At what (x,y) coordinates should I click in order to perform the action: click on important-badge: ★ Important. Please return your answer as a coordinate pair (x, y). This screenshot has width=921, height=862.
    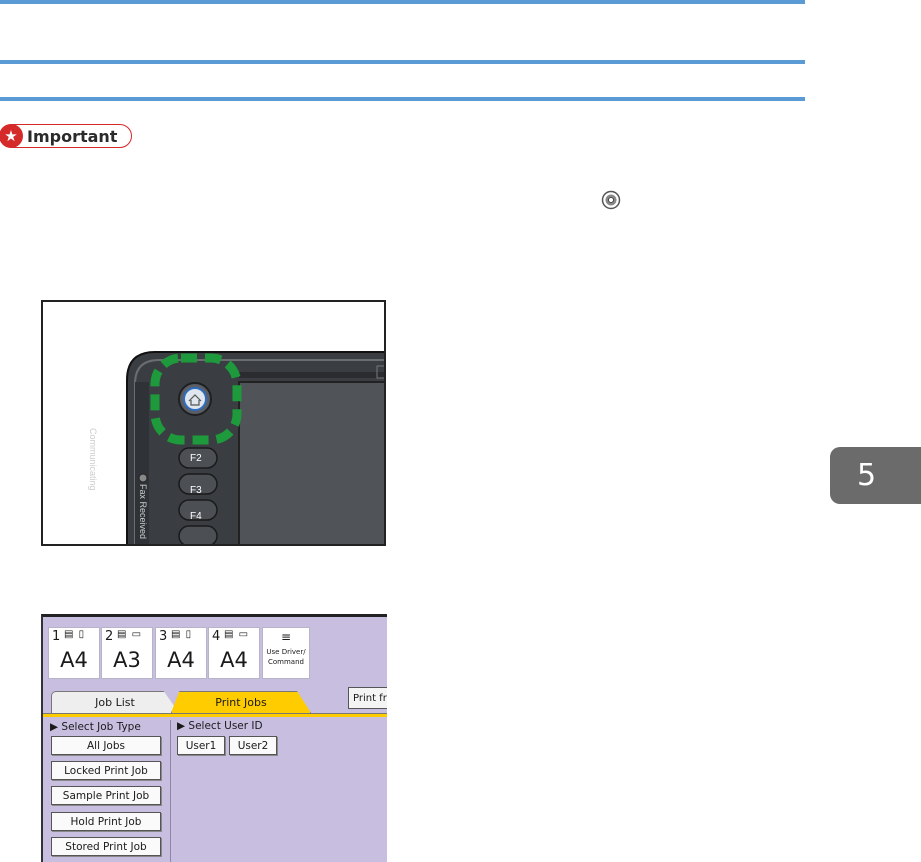
    Looking at the image, I should click on (66, 136).